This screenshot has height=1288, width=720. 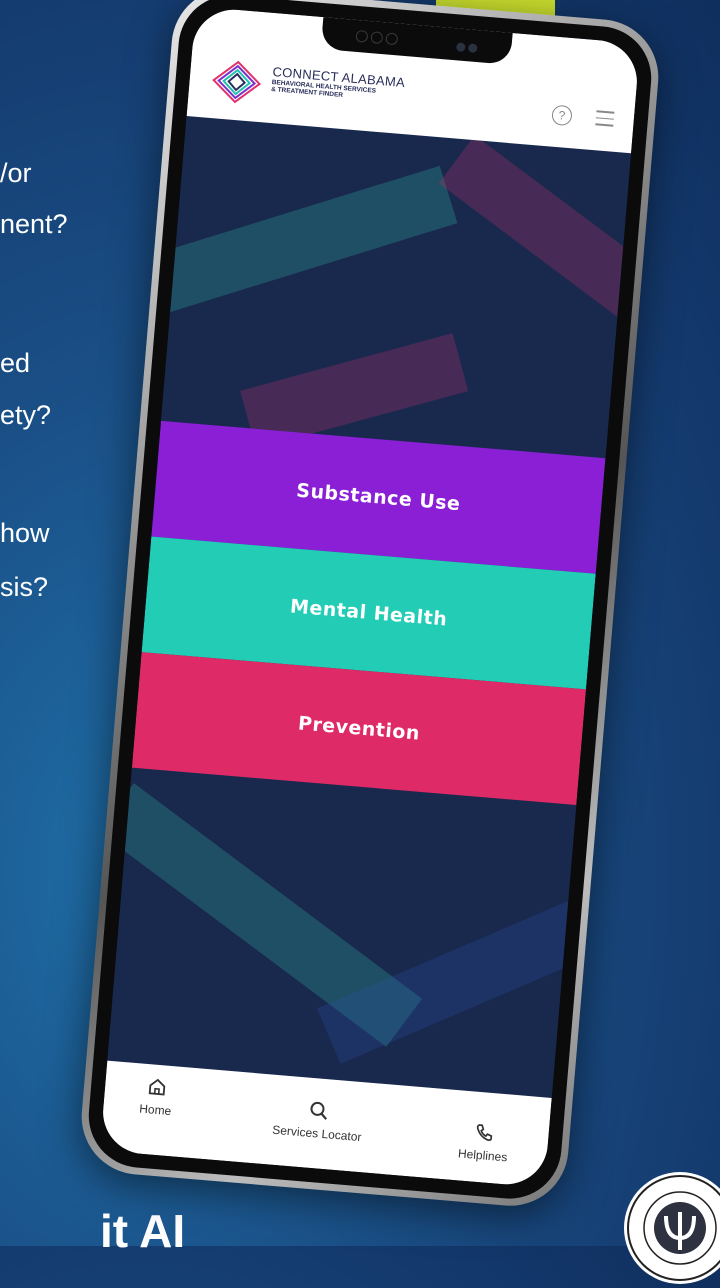 I want to click on help-icon: ?, so click(x=562, y=115).